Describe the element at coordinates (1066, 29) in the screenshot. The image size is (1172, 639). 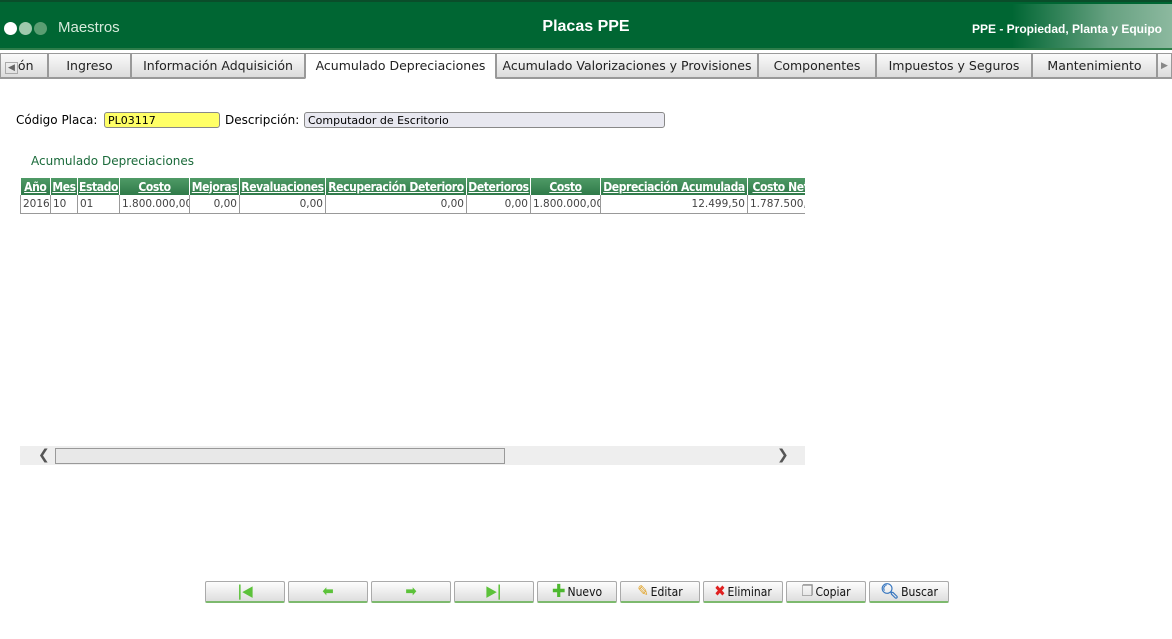
I see `app-subtitle: PPE - Propiedad, Planta y Equipo` at that location.